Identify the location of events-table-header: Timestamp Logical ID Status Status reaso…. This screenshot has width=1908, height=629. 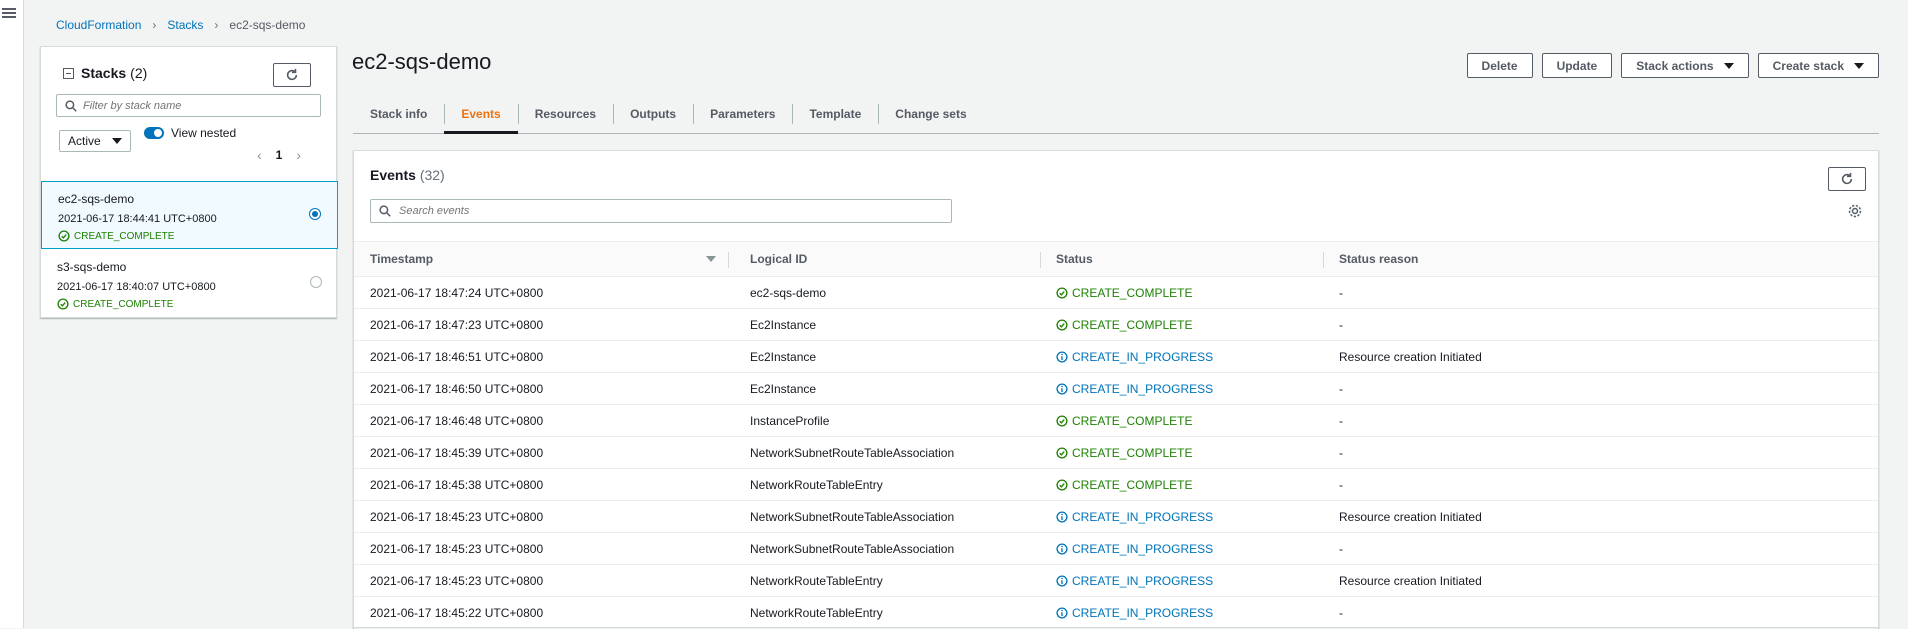
(1116, 259).